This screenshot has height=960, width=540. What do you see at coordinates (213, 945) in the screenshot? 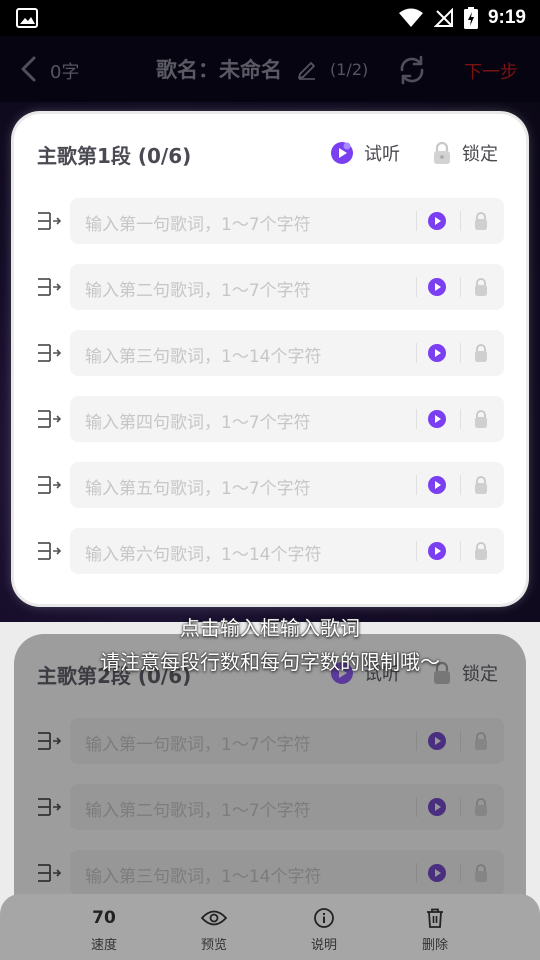
I see `preview-label: 预览` at bounding box center [213, 945].